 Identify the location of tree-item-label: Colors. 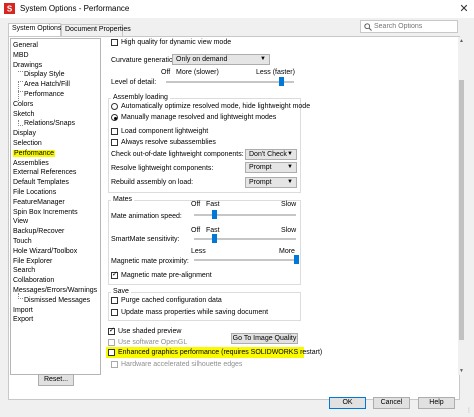
(23, 104).